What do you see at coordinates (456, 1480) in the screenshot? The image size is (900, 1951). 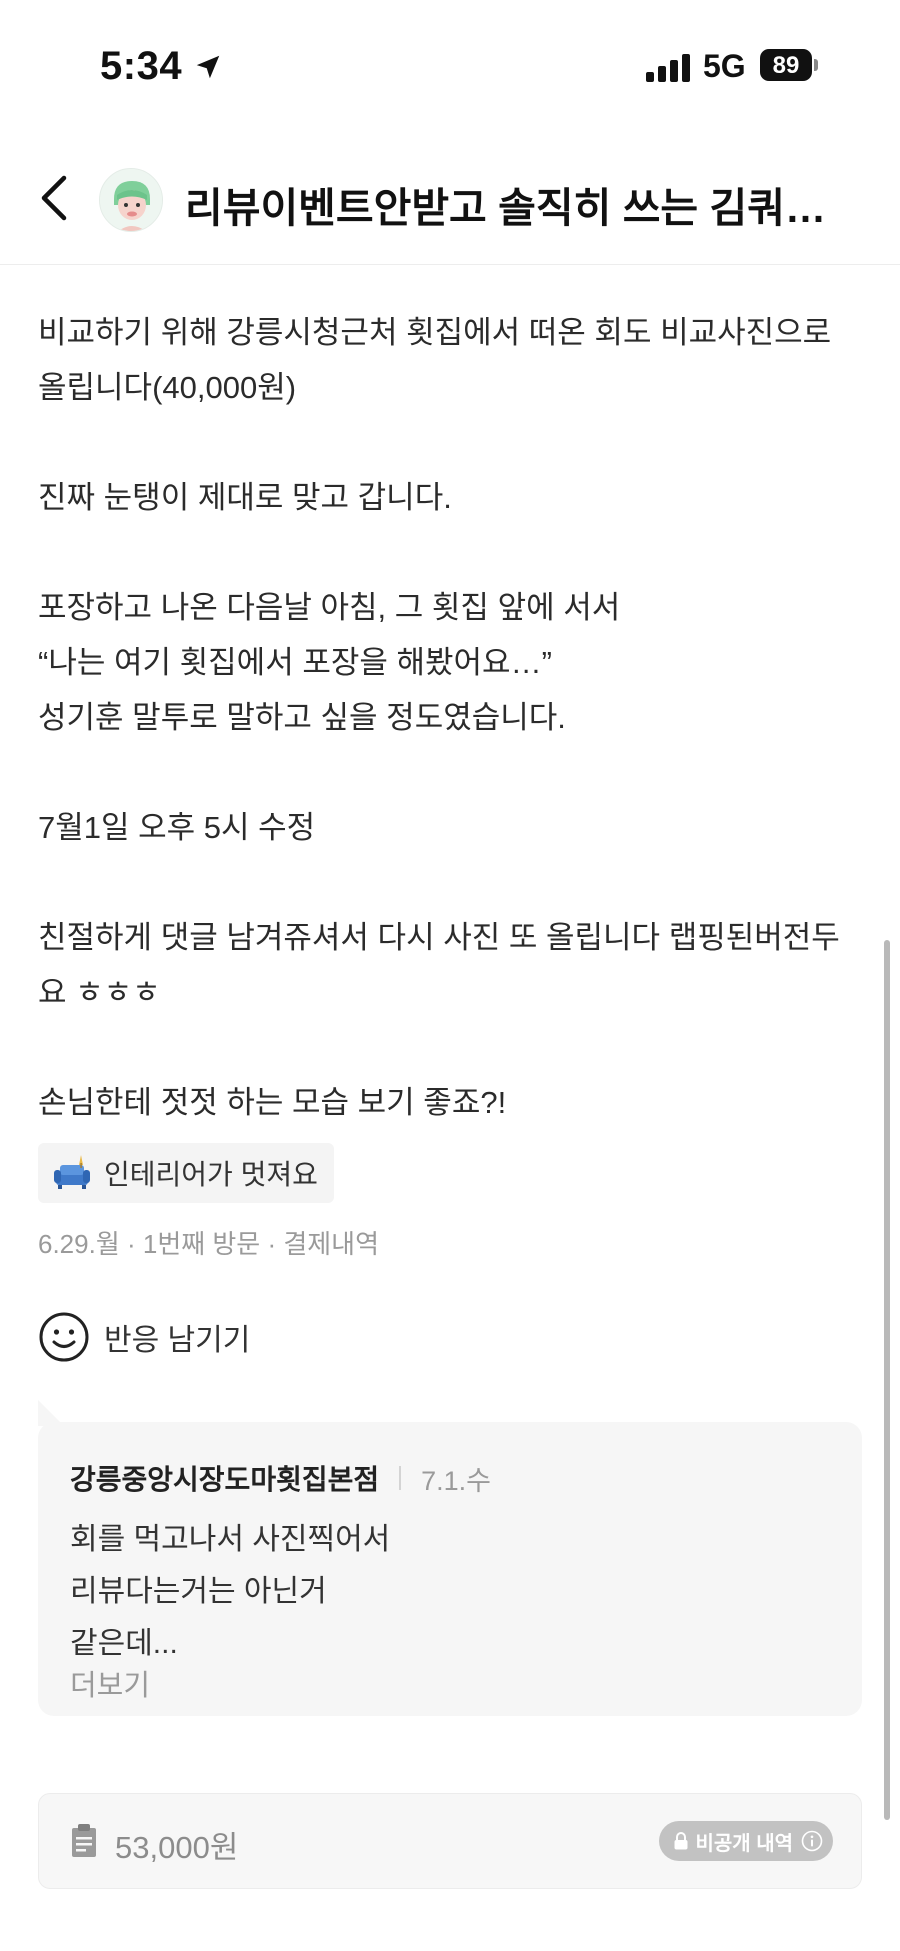 I see `reply-date: 7.1.수` at bounding box center [456, 1480].